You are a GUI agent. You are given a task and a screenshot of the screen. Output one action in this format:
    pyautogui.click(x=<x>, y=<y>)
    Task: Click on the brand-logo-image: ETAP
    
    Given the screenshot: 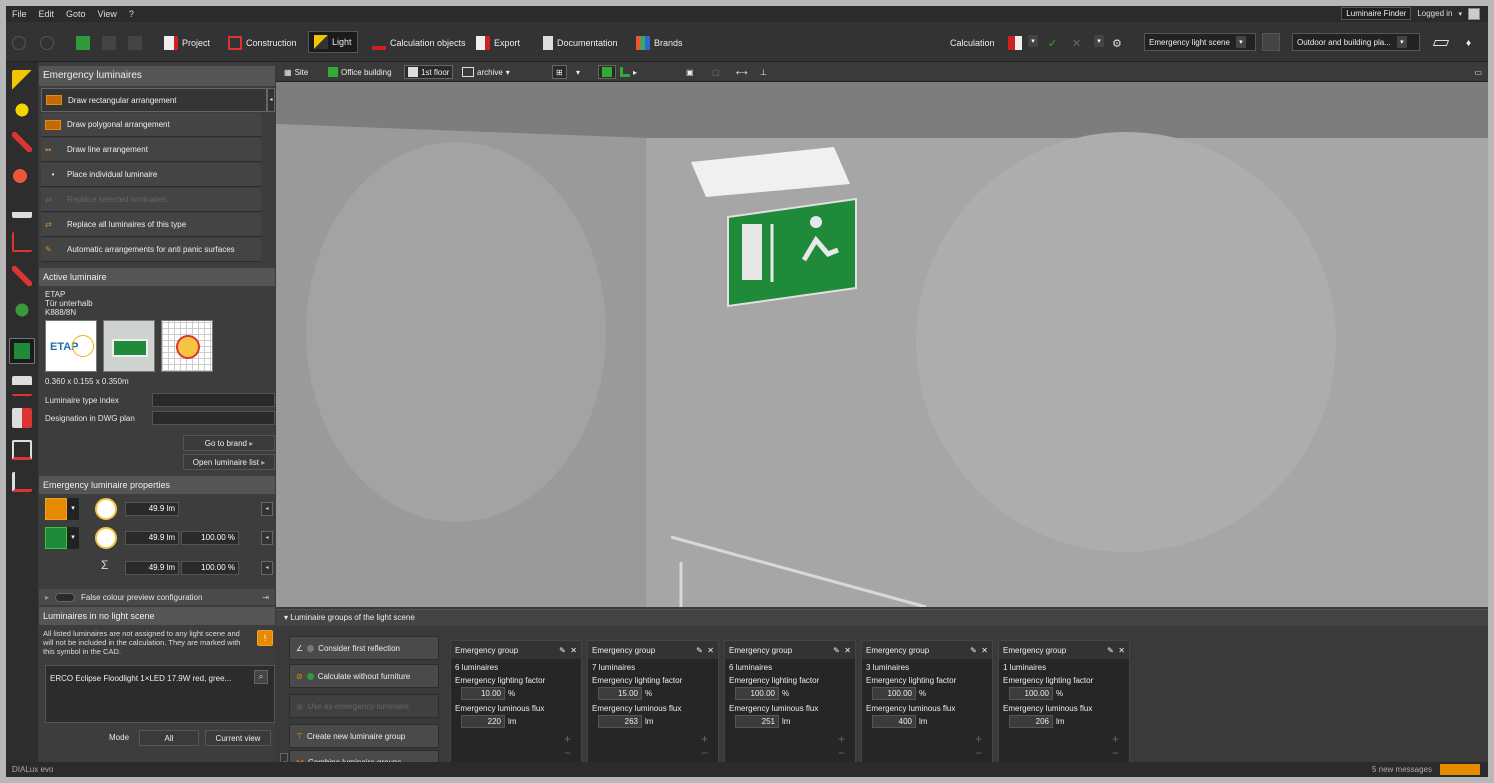 What is the action you would take?
    pyautogui.click(x=71, y=346)
    